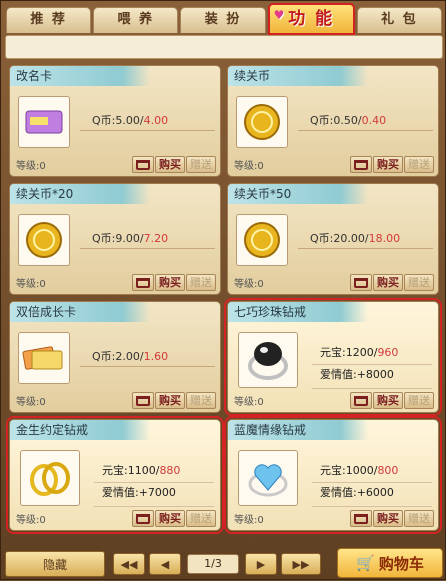 The height and width of the screenshot is (581, 446). What do you see at coordinates (365, 563) in the screenshot?
I see `shopping-cart-icon: 🛒` at bounding box center [365, 563].